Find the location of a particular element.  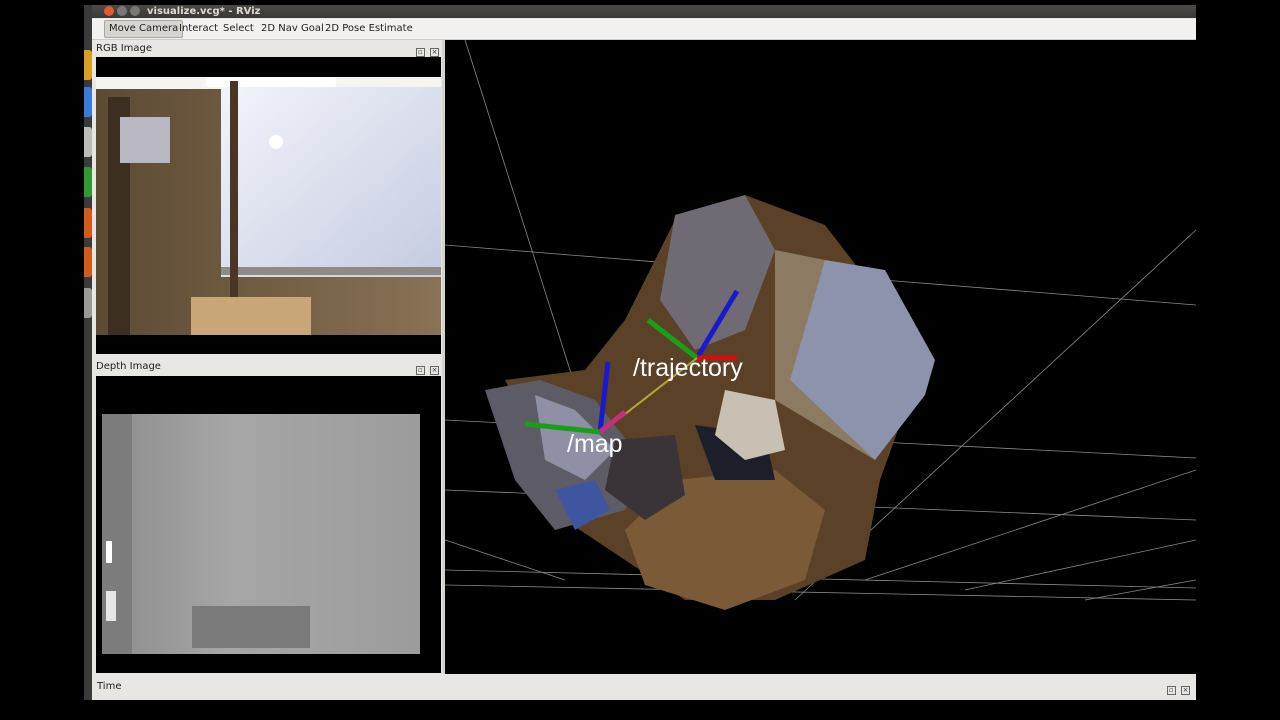

depth-camera-image is located at coordinates (261, 534).